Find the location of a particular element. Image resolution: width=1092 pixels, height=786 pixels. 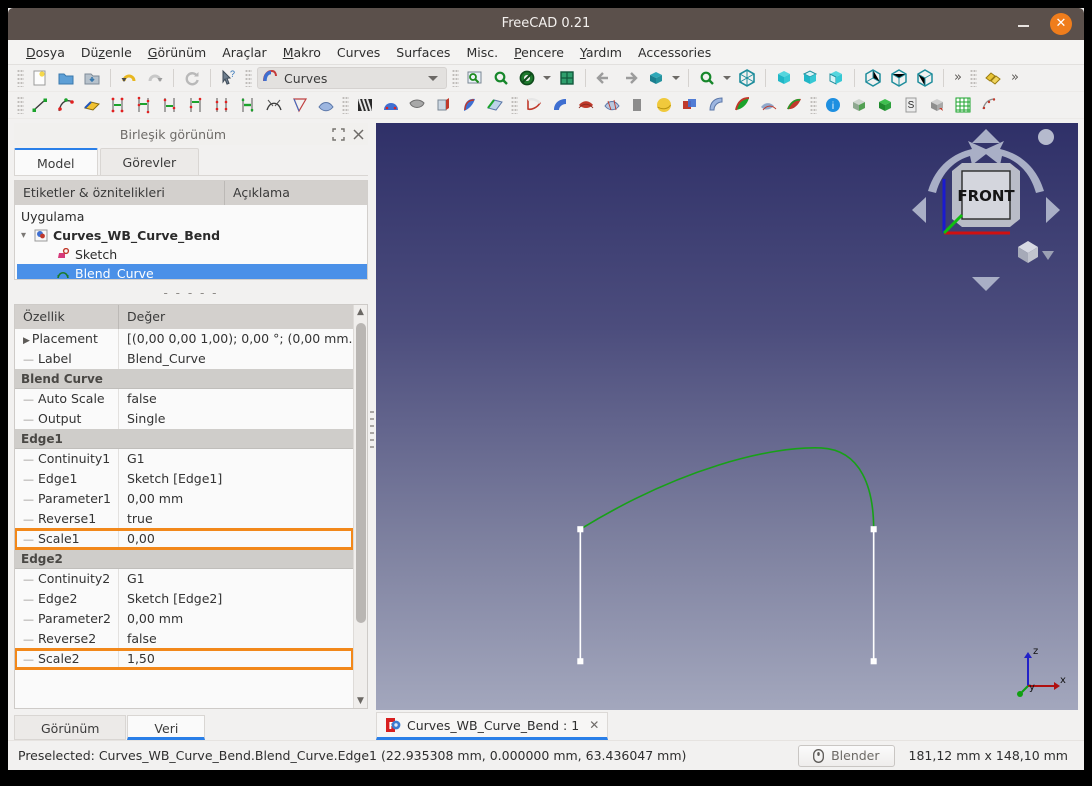

property-row: — Scale2 1,50 is located at coordinates (184, 659).